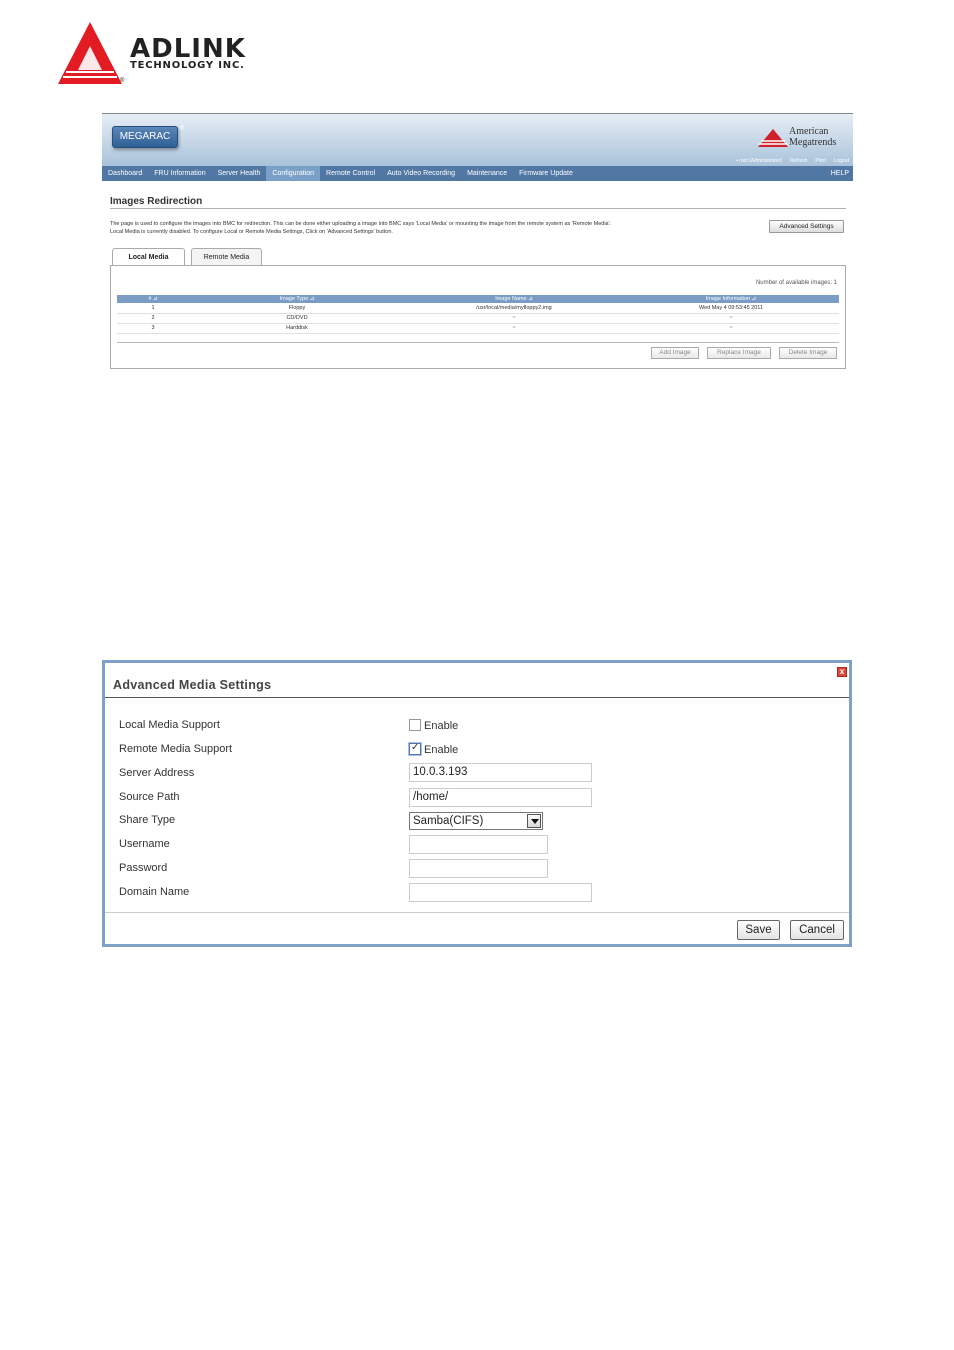  What do you see at coordinates (147, 820) in the screenshot?
I see `share-type-label: Share Type` at bounding box center [147, 820].